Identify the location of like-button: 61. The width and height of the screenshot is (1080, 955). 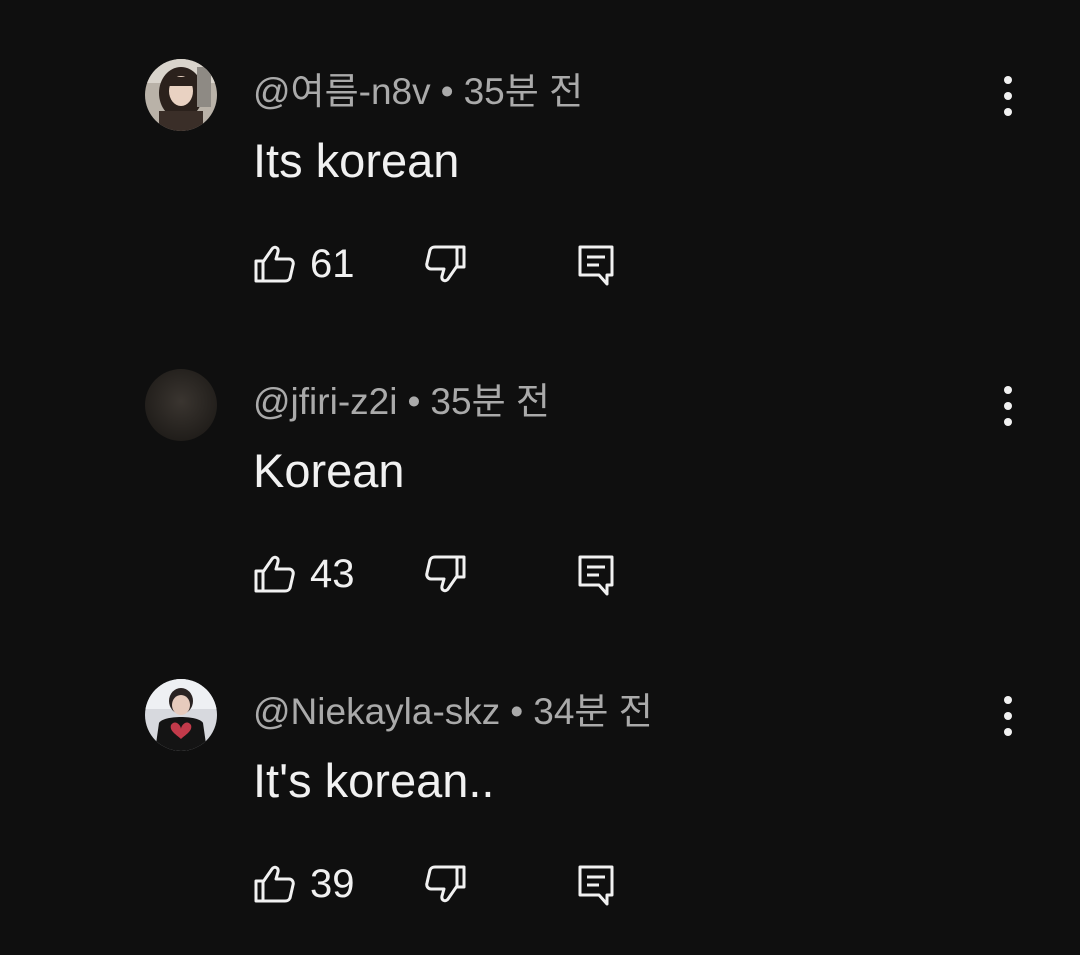
(302, 264).